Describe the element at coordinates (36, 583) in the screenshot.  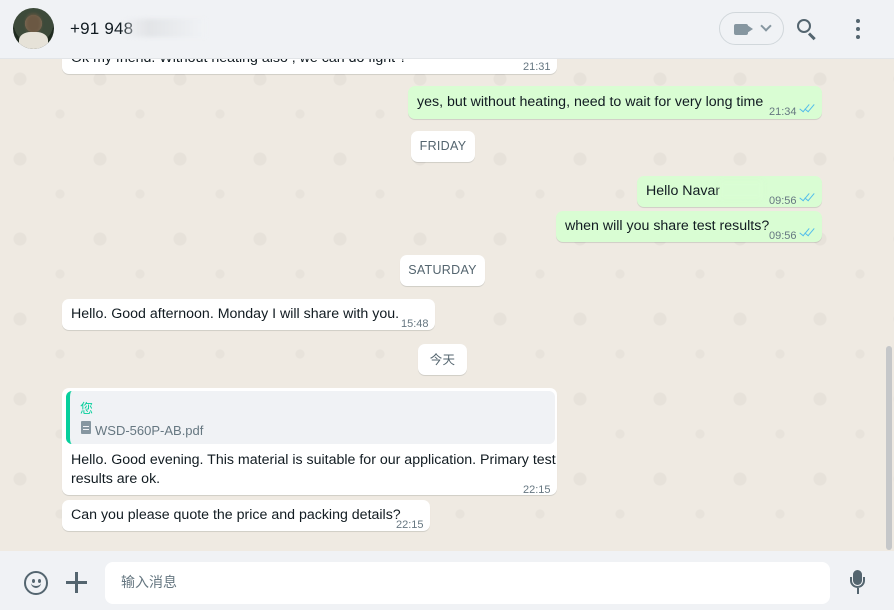
I see `emoji-icon` at that location.